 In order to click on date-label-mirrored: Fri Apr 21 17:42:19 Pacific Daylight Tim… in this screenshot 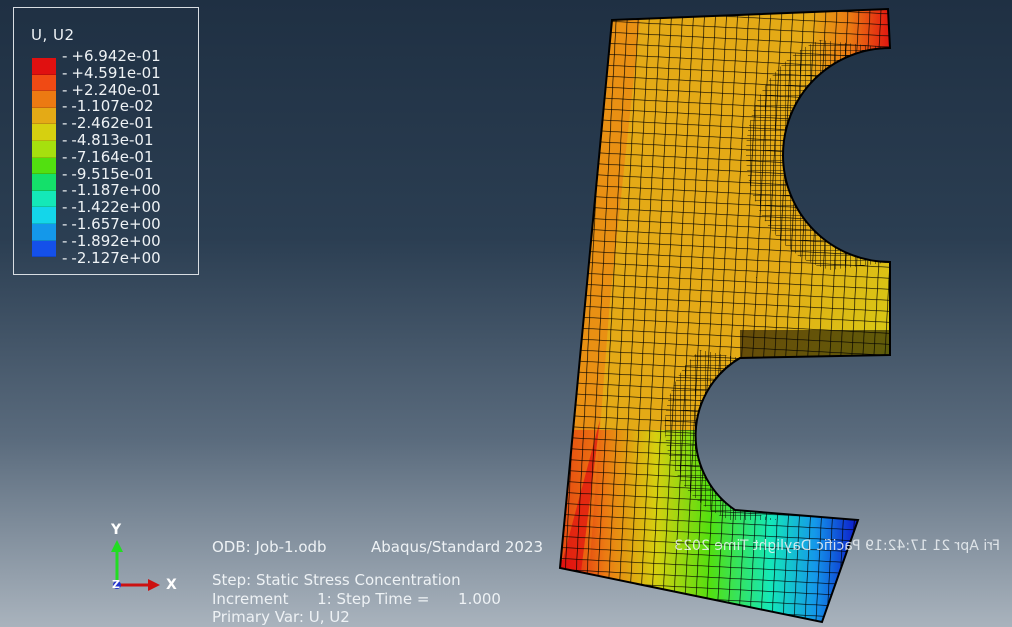, I will do `click(837, 546)`.